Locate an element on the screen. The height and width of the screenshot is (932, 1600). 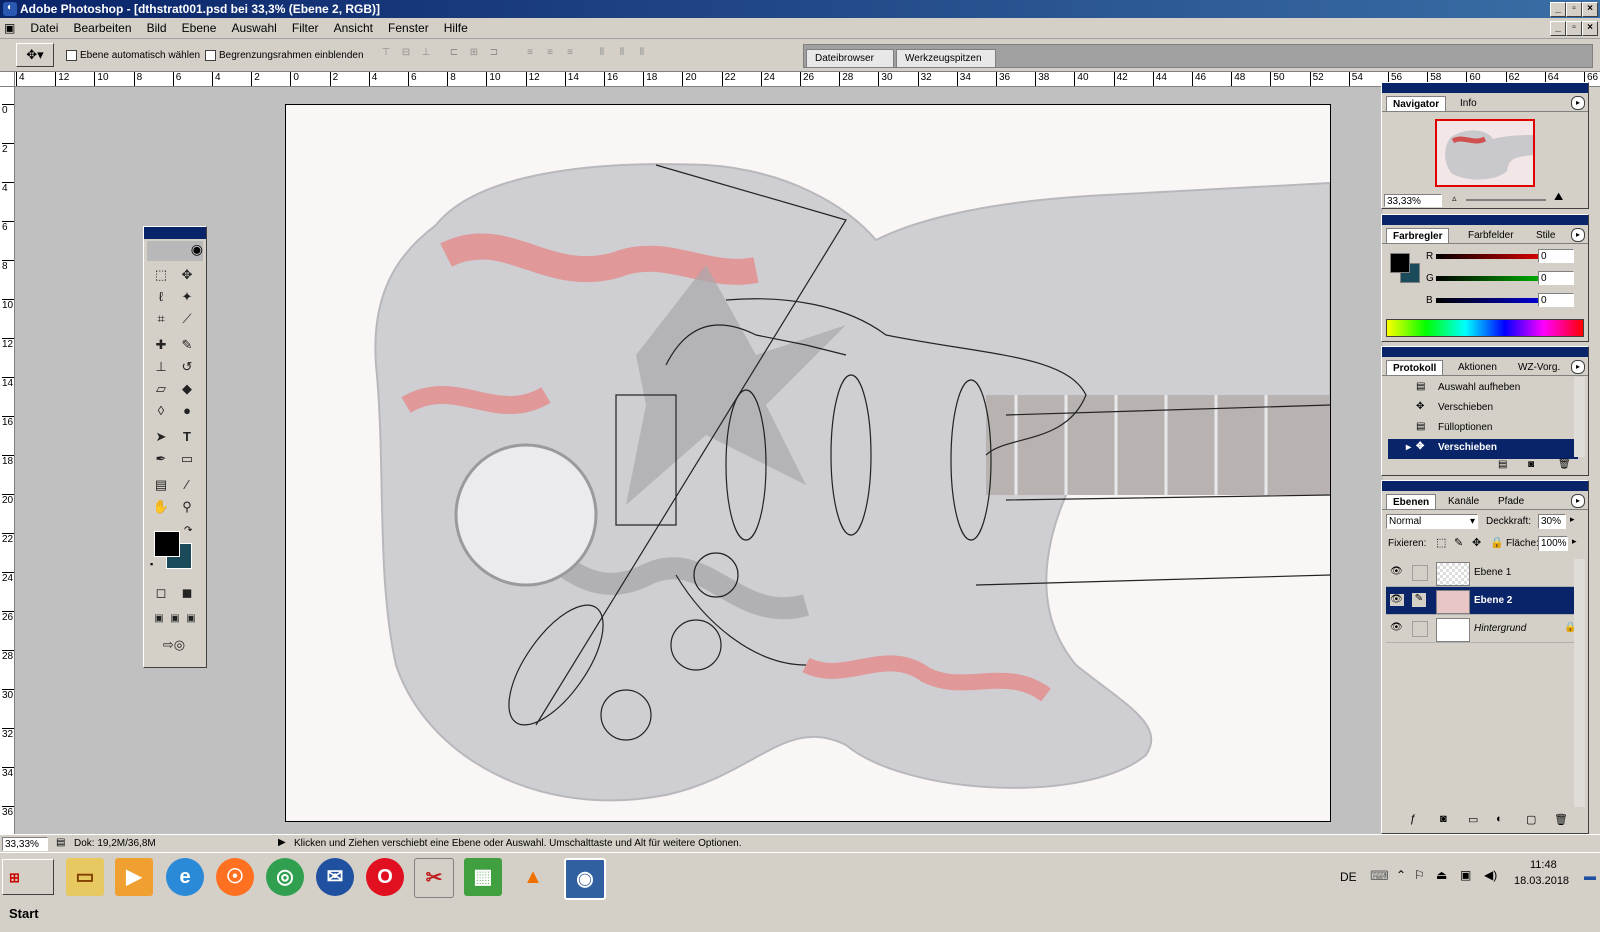
internet-explorer-icon: e is located at coordinates (185, 877).